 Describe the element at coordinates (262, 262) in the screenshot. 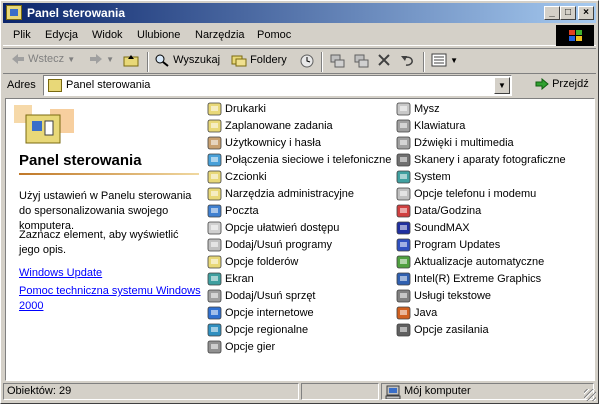

I see `control-panel-item-label: Opcje folderów` at that location.